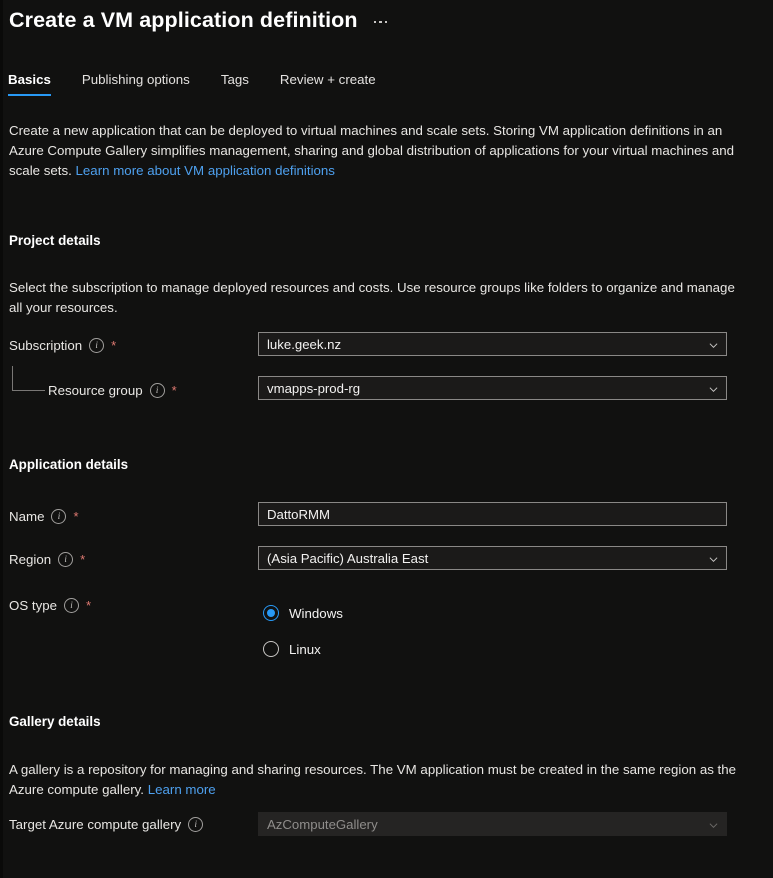 Image resolution: width=773 pixels, height=878 pixels. Describe the element at coordinates (182, 789) in the screenshot. I see `learn-more-gallery-link: Learn more` at that location.